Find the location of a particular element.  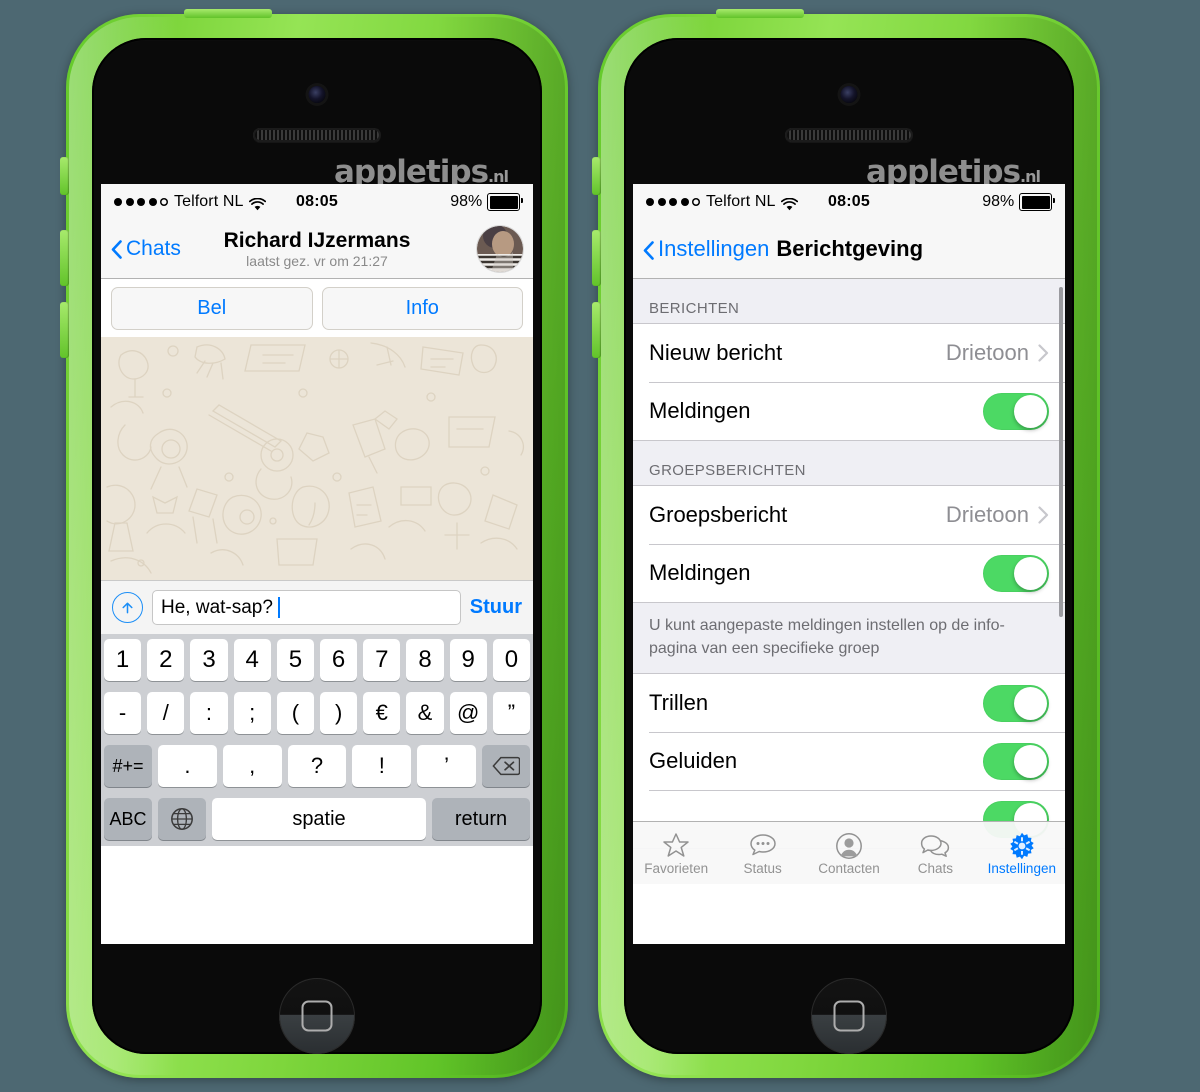

tab-status: Status is located at coordinates (762, 853).